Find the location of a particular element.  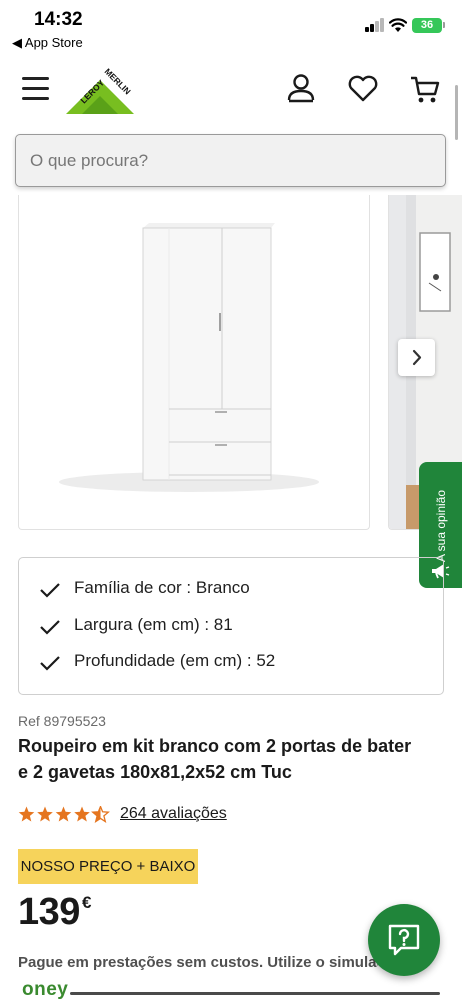

reviews-link: 264 avaliações is located at coordinates (173, 814).